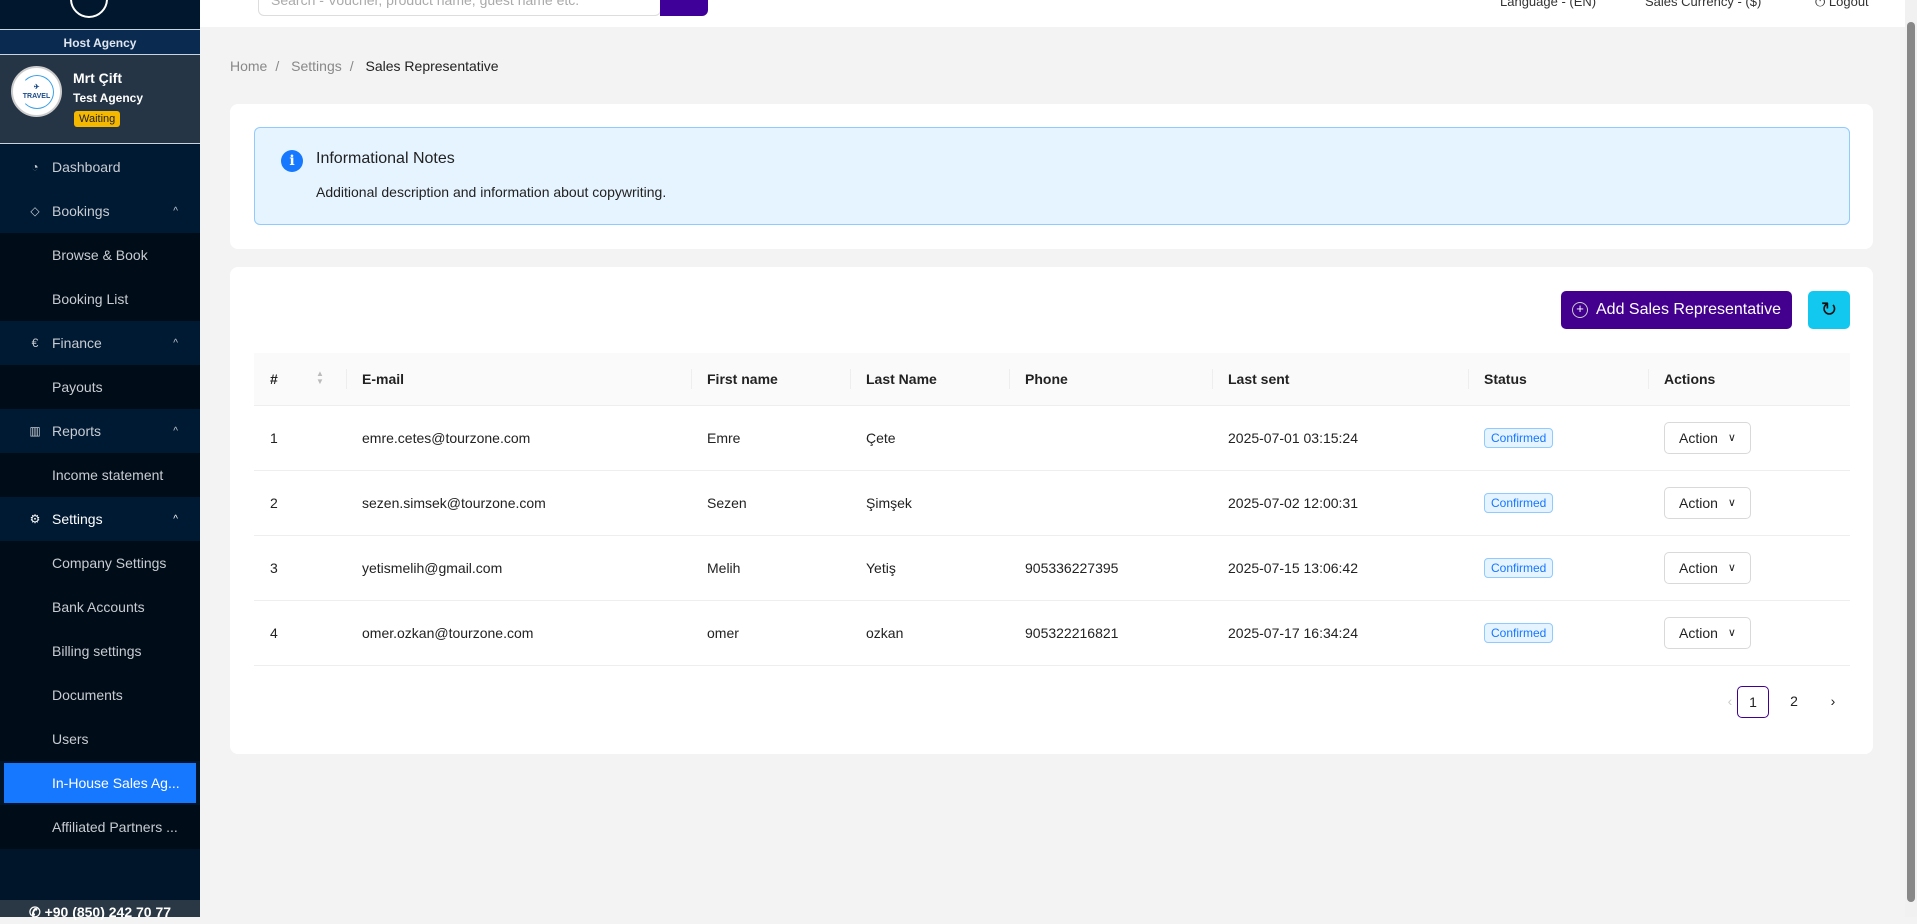  I want to click on avatar: ✈ TRAVEL, so click(36, 91).